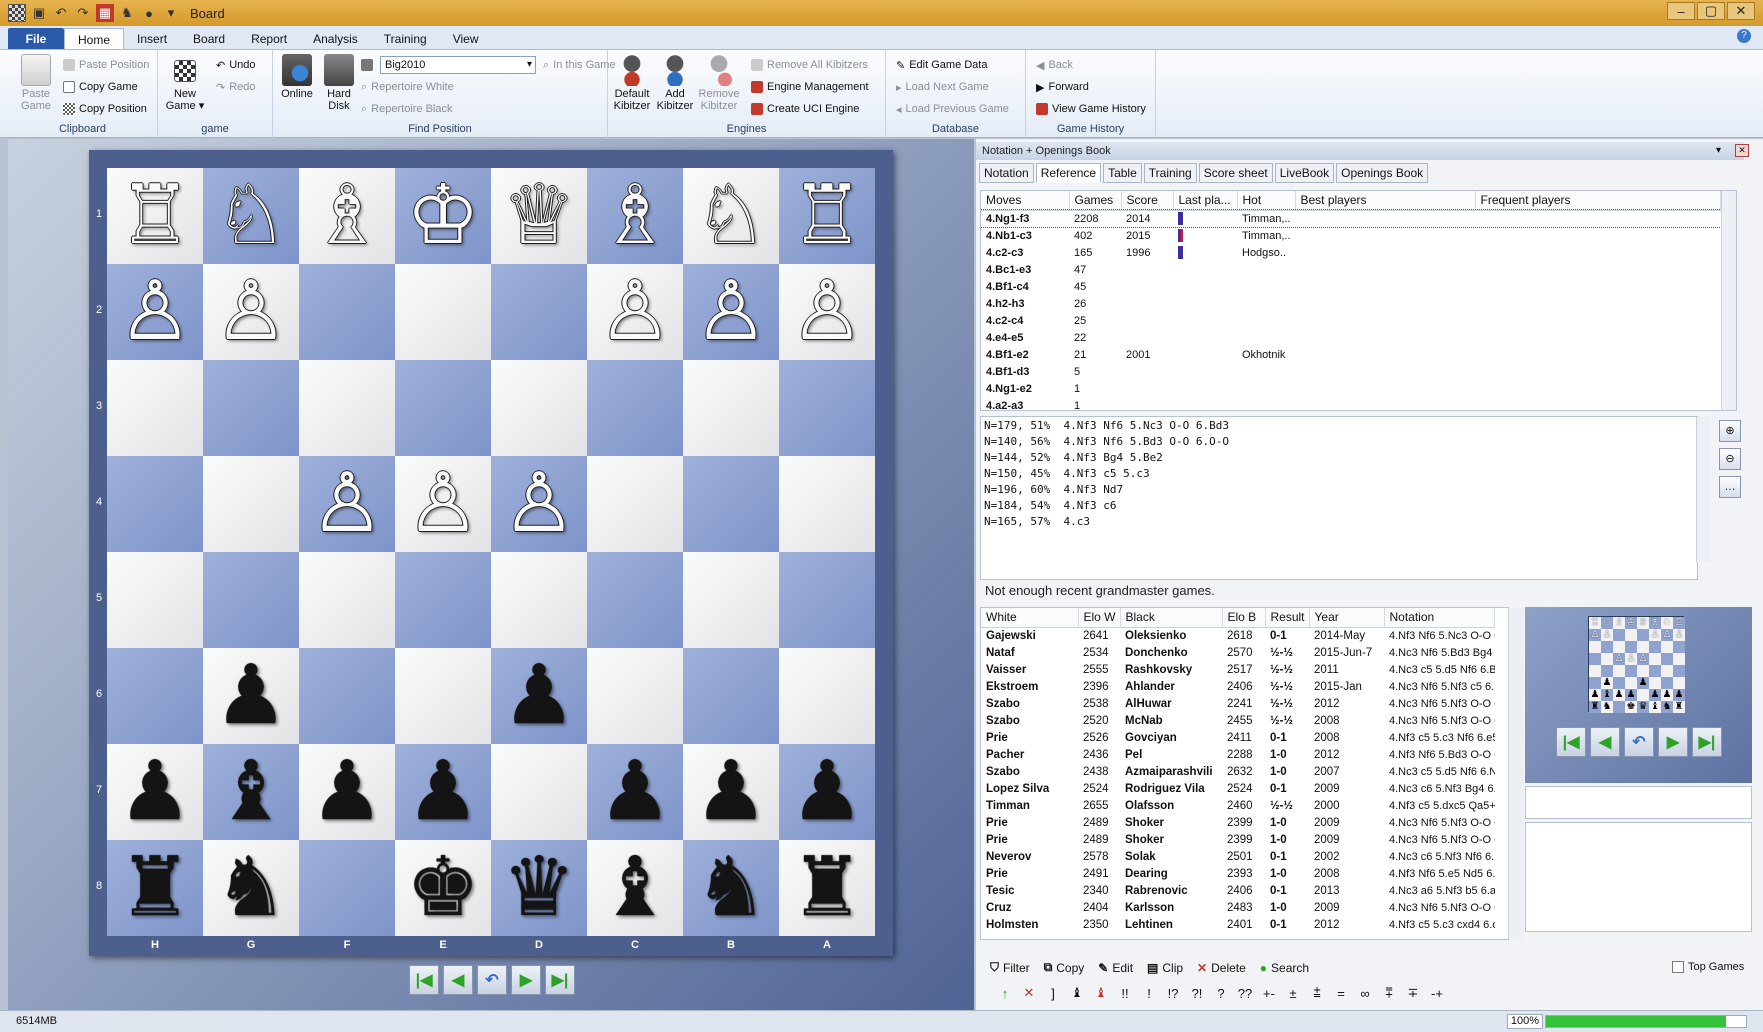 This screenshot has width=1763, height=1032. Describe the element at coordinates (1340, 427) in the screenshot. I see `line-item: N=179, 51% 4.Nf3 Nf6 5.Nc3 O-O 6.Bd3` at that location.